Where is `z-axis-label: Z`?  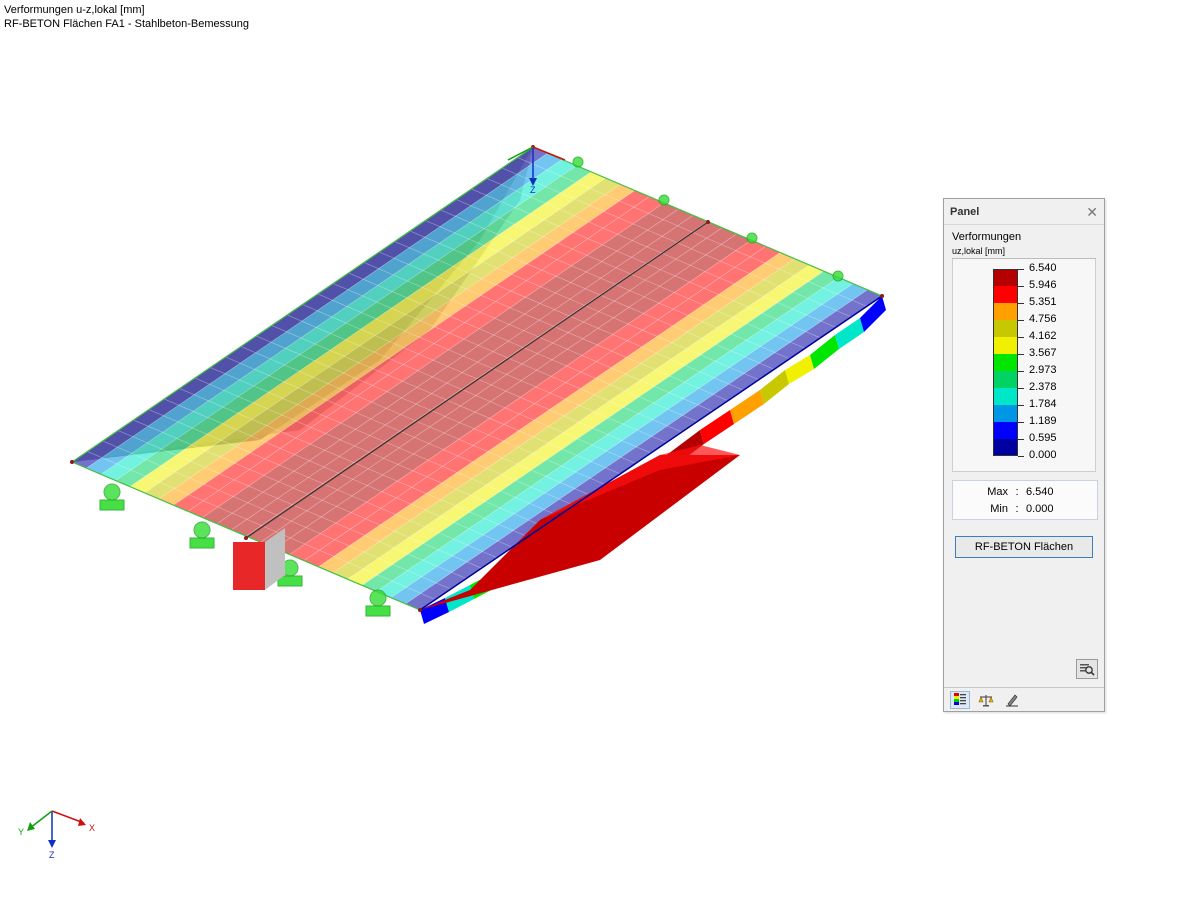 z-axis-label: Z is located at coordinates (52, 855).